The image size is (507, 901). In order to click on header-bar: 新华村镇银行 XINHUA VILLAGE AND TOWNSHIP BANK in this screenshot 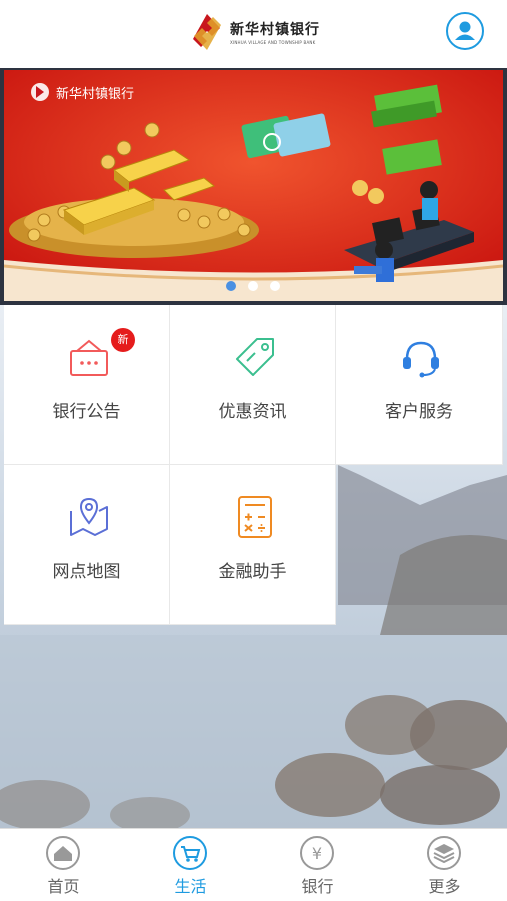, I will do `click(253, 33)`.